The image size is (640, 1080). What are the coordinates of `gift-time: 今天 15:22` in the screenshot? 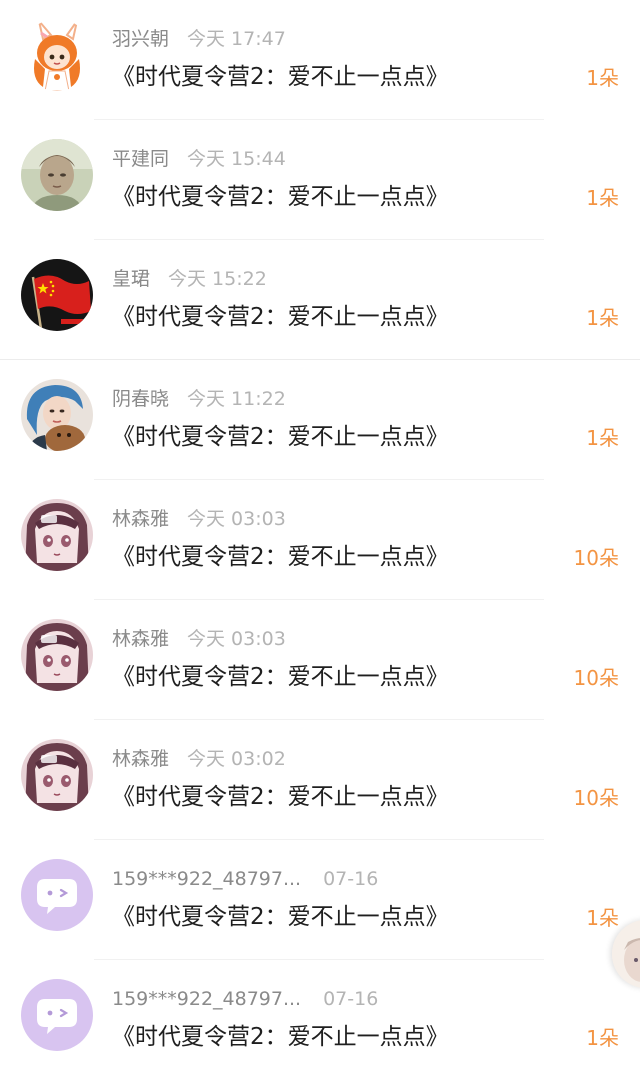 It's located at (217, 279).